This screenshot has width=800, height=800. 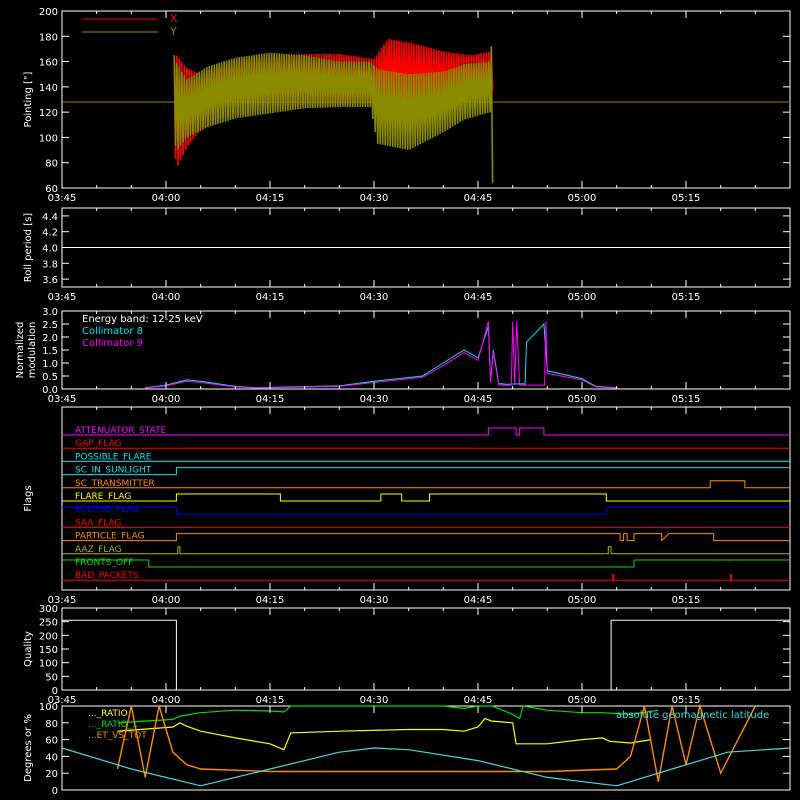 I want to click on y-tick-label: 2.5, so click(x=50, y=325).